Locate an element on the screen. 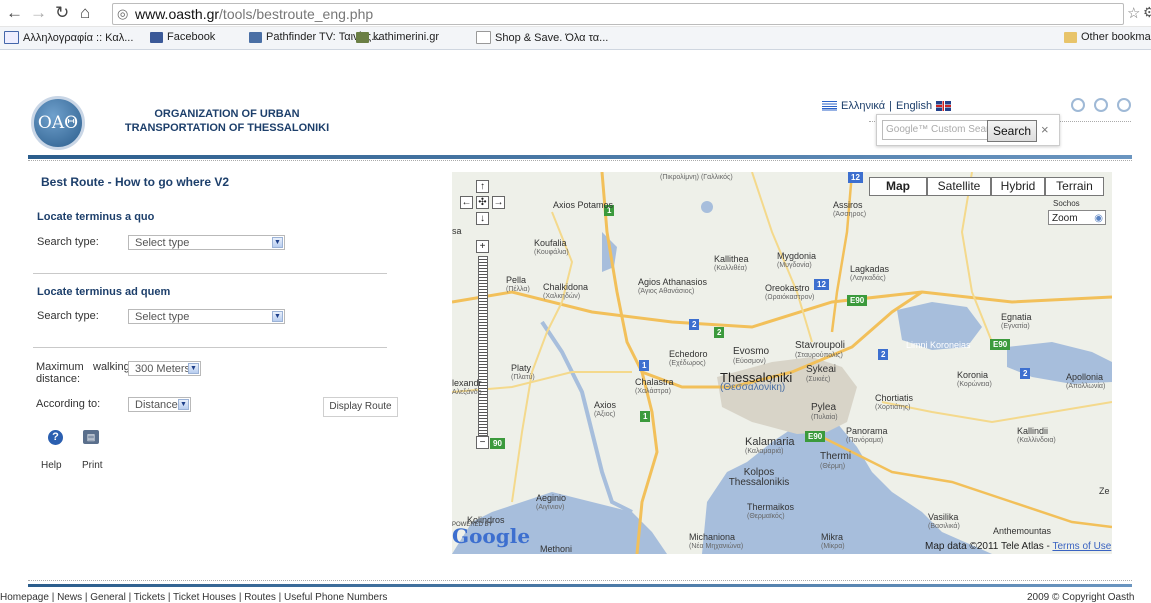  map-attribution: Map data ©2011 Tele Atlas - Terms of Use is located at coordinates (1018, 546).